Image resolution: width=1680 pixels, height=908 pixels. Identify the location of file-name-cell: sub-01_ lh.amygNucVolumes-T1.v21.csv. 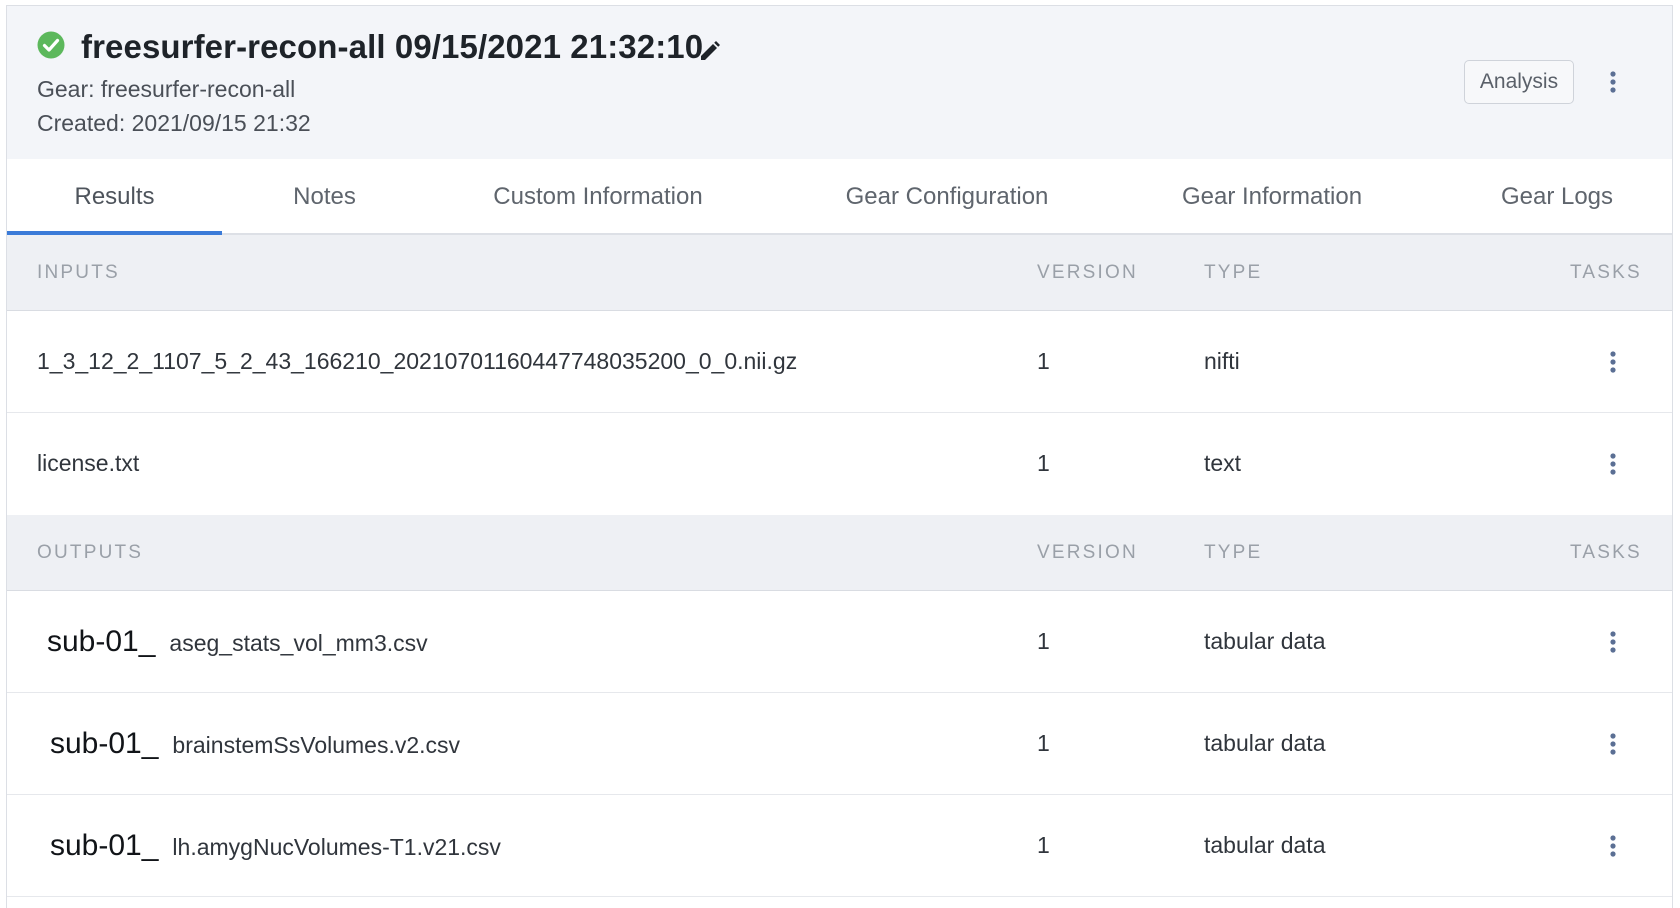
(275, 846).